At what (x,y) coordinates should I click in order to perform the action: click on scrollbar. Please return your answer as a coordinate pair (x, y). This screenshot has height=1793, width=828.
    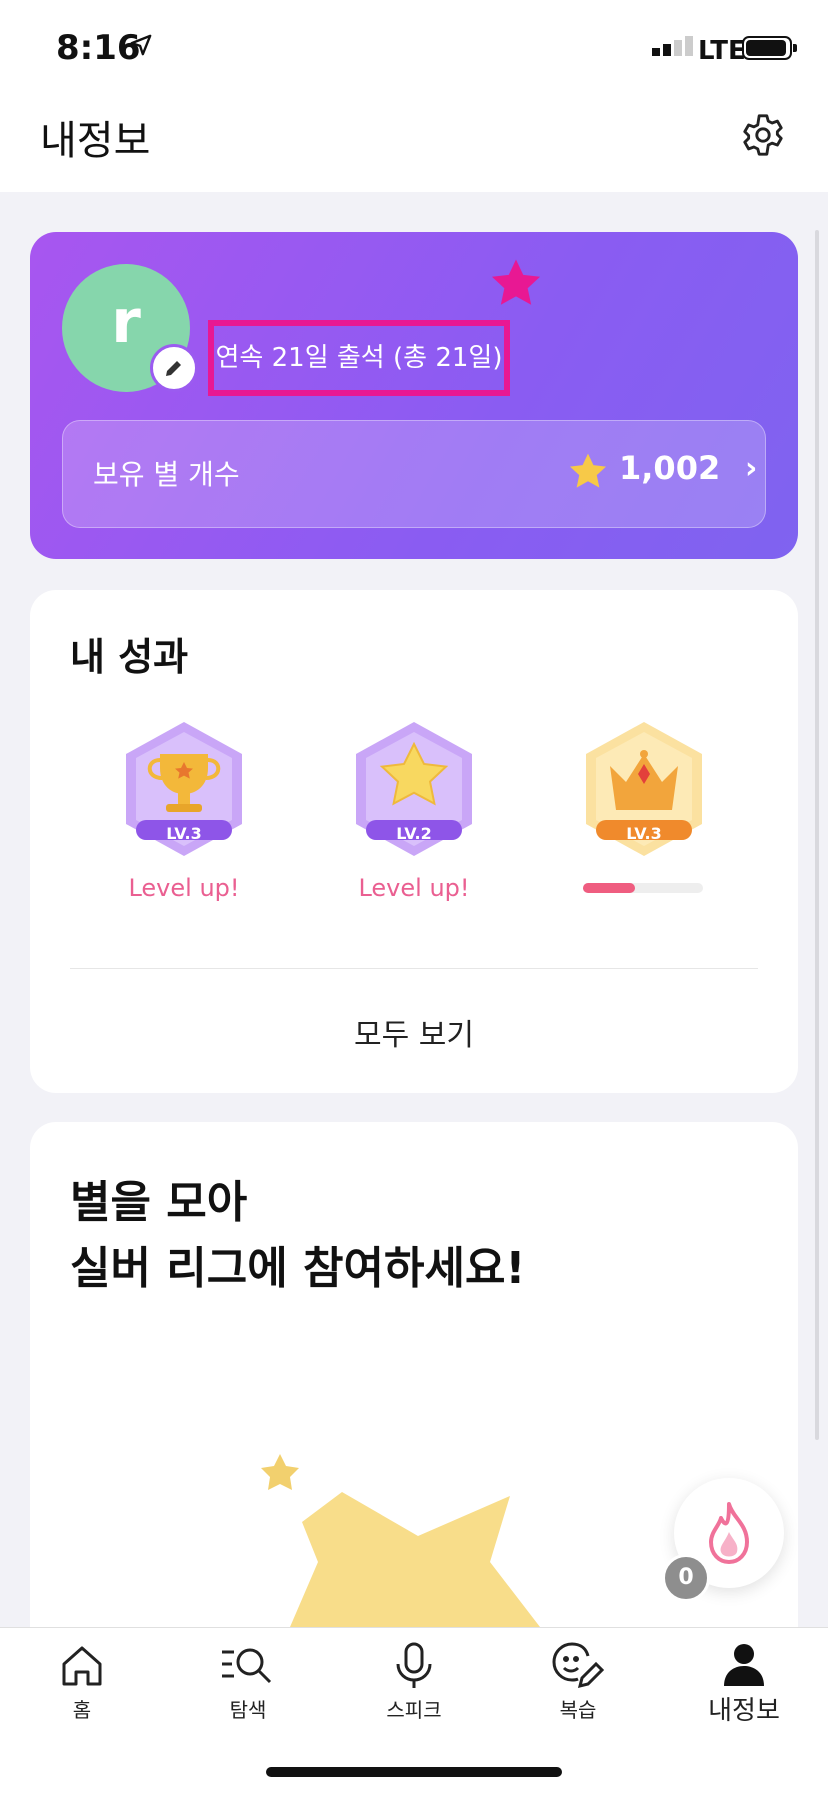
    Looking at the image, I should click on (817, 835).